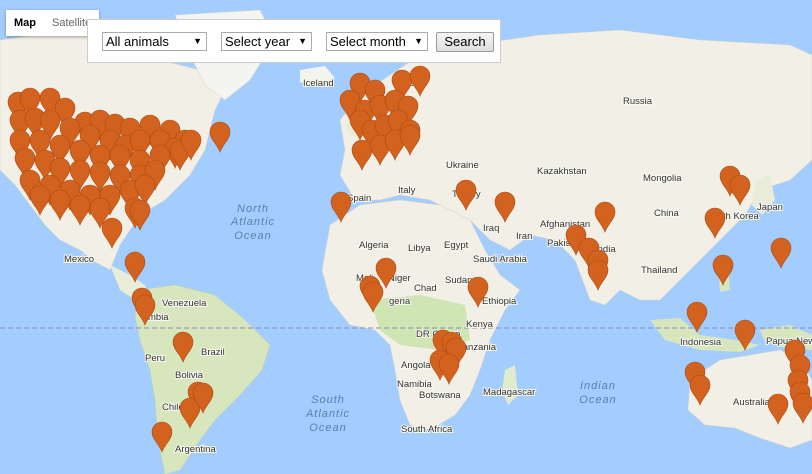 The width and height of the screenshot is (812, 474). What do you see at coordinates (137, 41) in the screenshot?
I see `animal-select-value: All animals` at bounding box center [137, 41].